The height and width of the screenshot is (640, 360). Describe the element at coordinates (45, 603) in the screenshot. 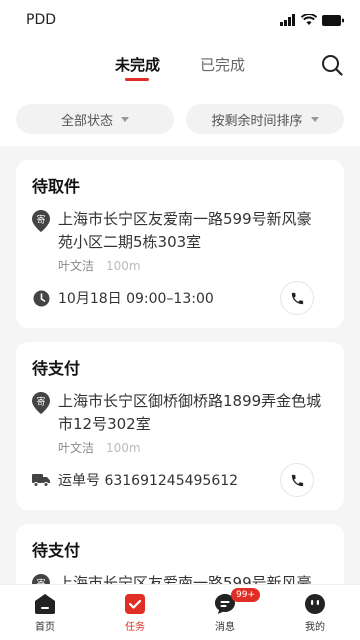

I see `home-icon` at that location.